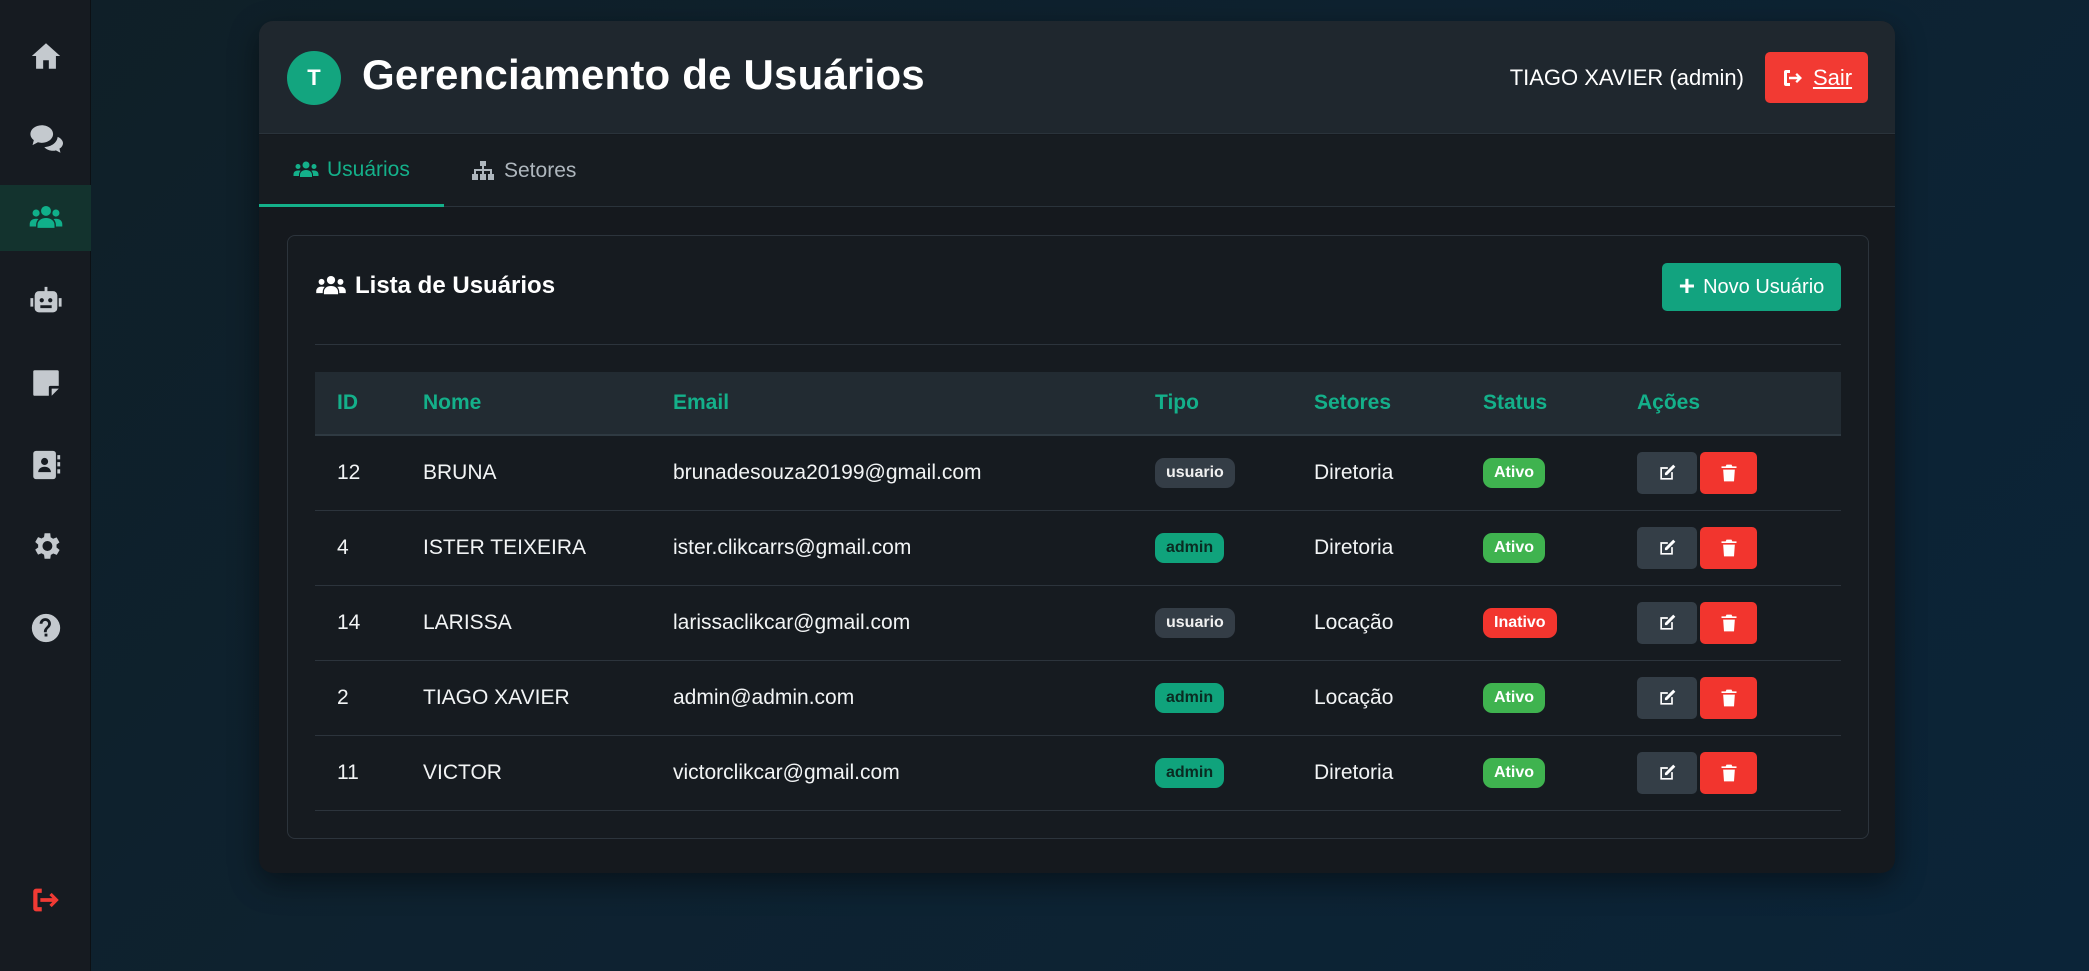 The width and height of the screenshot is (2089, 971). Describe the element at coordinates (643, 74) in the screenshot. I see `page-title: Gerenciamento de Usuários` at that location.